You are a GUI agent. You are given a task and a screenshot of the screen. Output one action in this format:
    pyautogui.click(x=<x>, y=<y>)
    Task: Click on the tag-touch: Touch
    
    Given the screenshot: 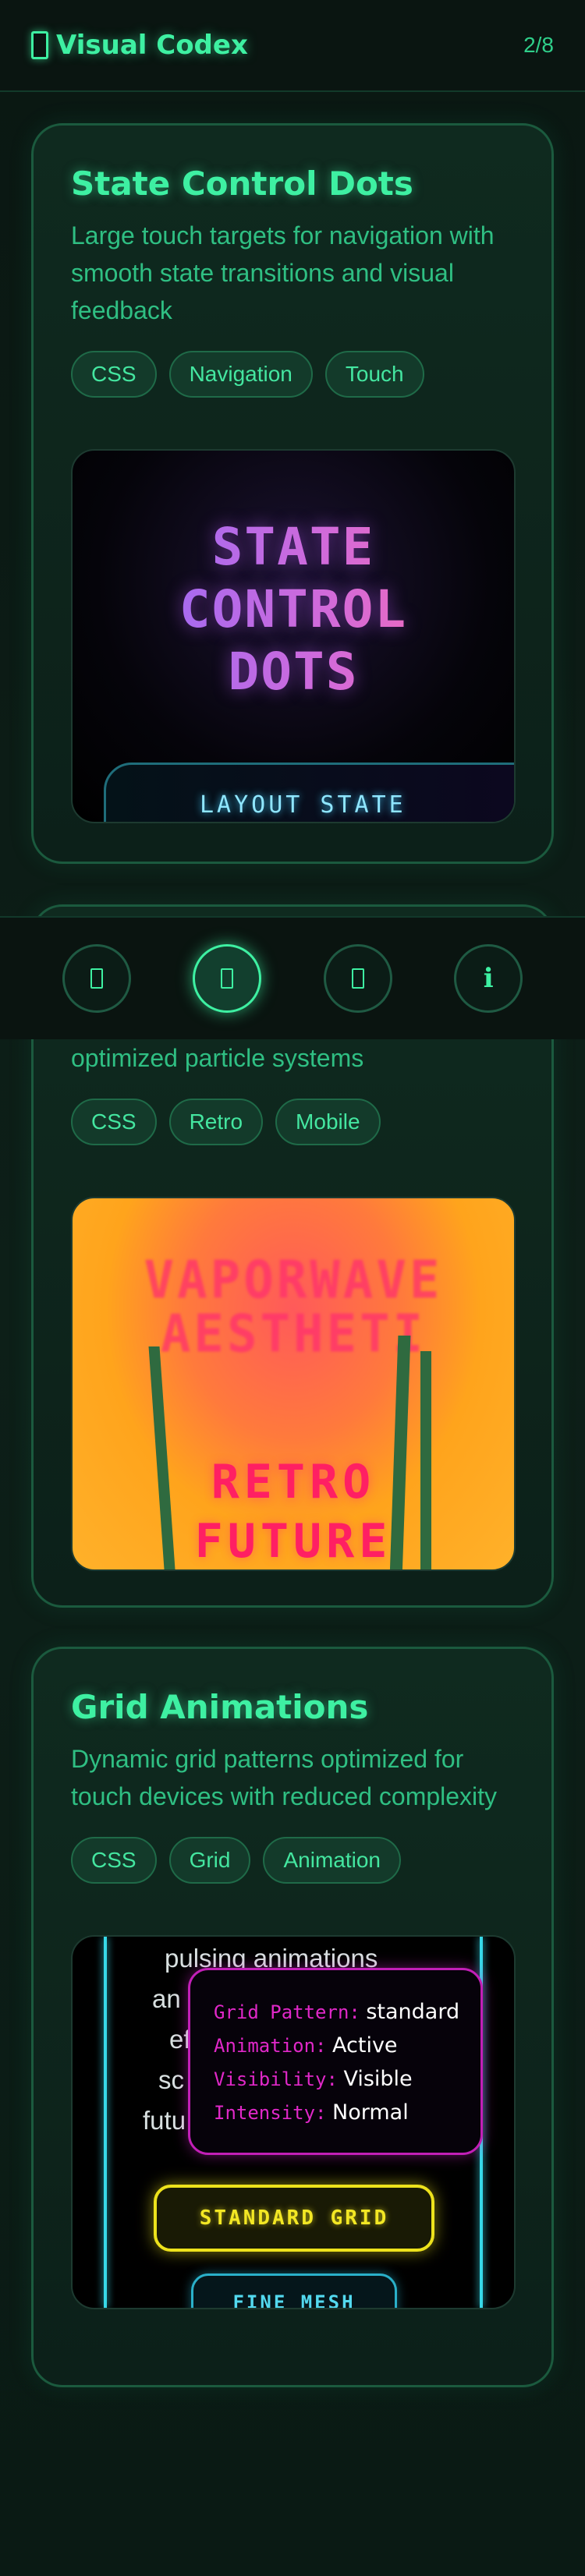 What is the action you would take?
    pyautogui.click(x=374, y=374)
    